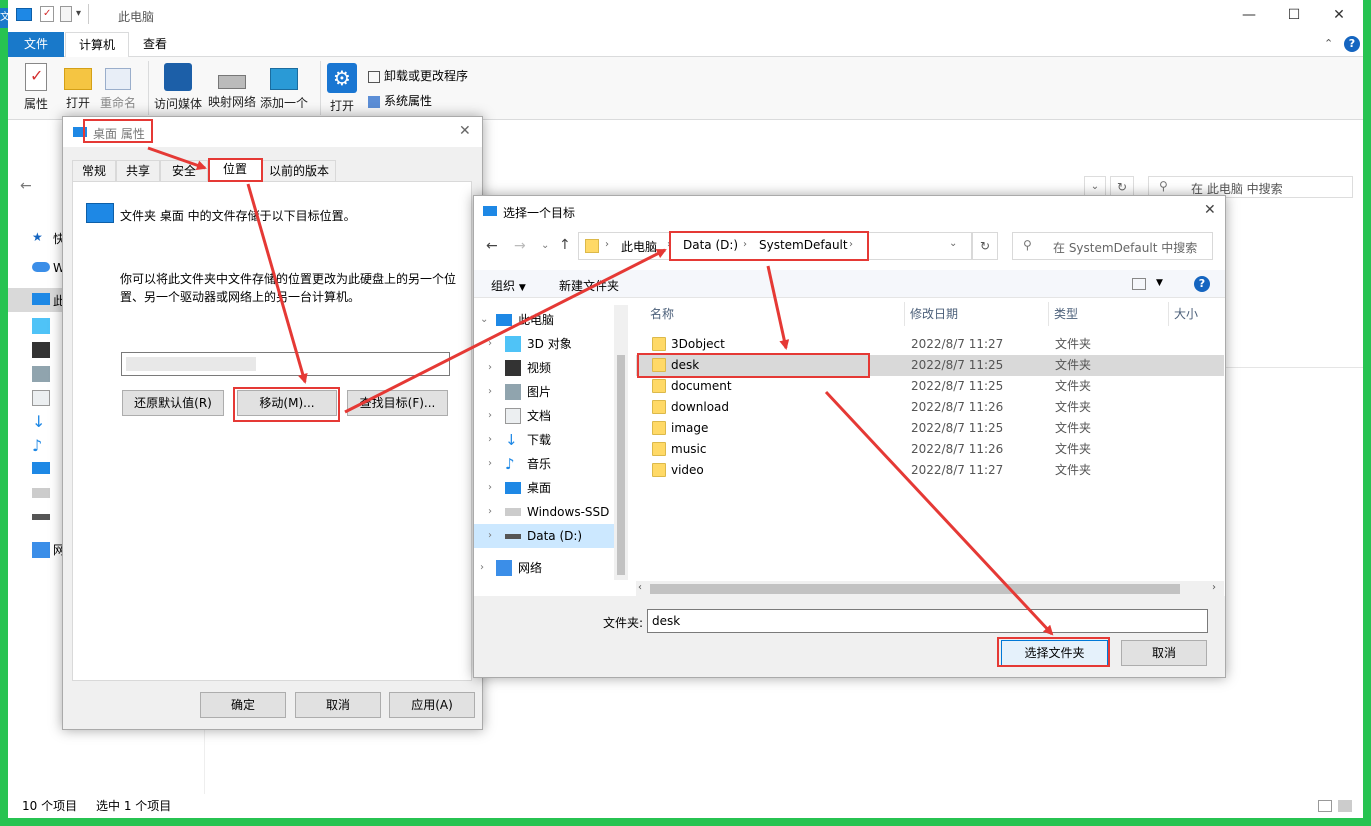 This screenshot has width=1371, height=826. What do you see at coordinates (930, 407) in the screenshot?
I see `file-row-download: download 2022/8/7 11:26 文件夹` at bounding box center [930, 407].